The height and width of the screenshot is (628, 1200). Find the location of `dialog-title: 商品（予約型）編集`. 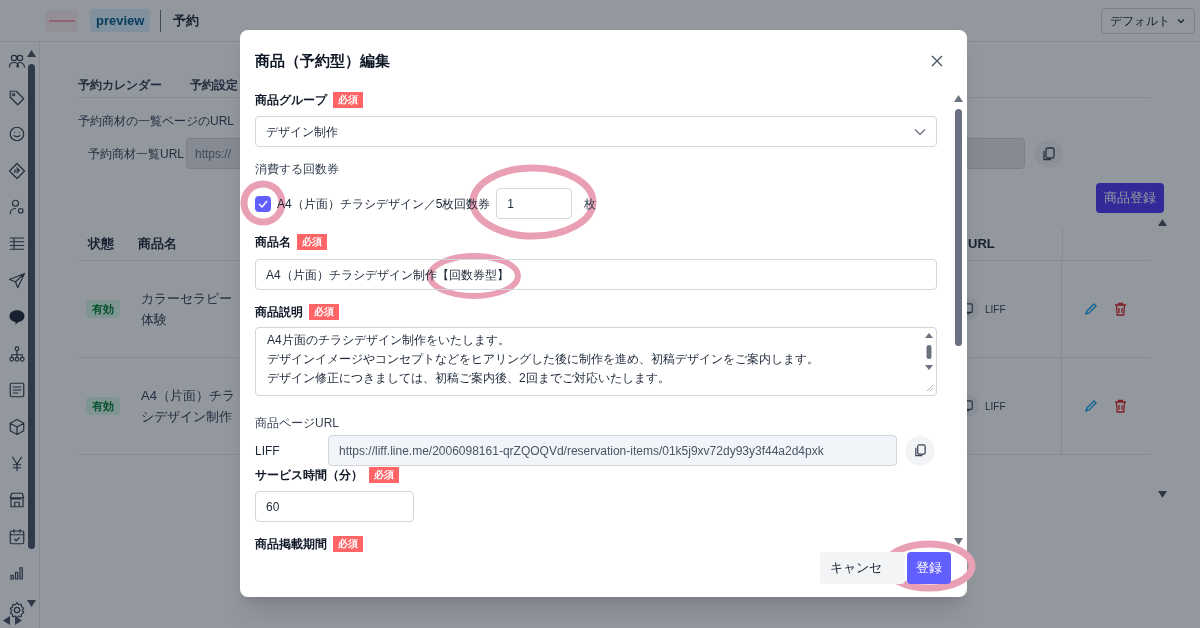

dialog-title: 商品（予約型）編集 is located at coordinates (322, 60).